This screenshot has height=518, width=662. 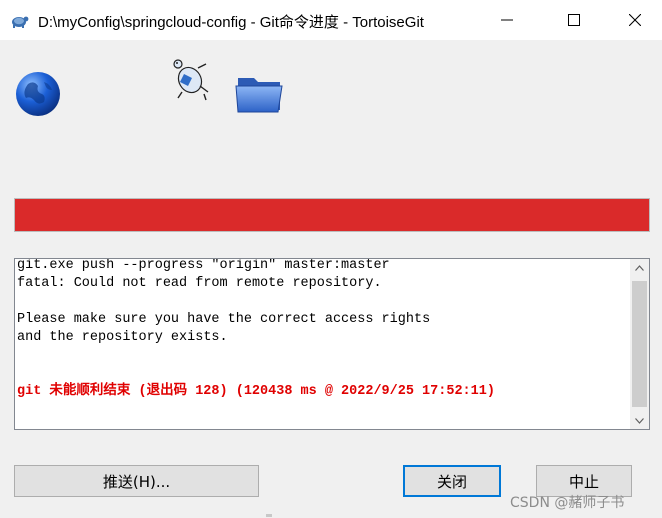 I want to click on close-icon, so click(x=635, y=20).